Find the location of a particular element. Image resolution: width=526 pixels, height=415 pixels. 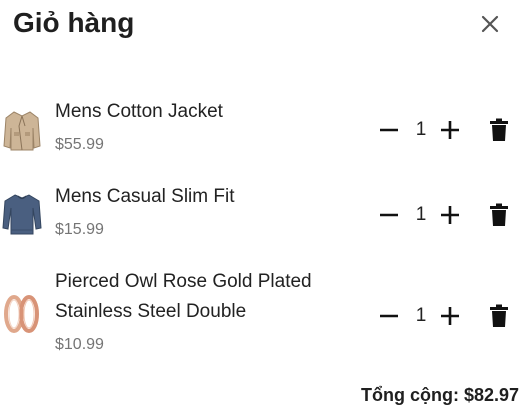

jacket-icon is located at coordinates (22, 131).